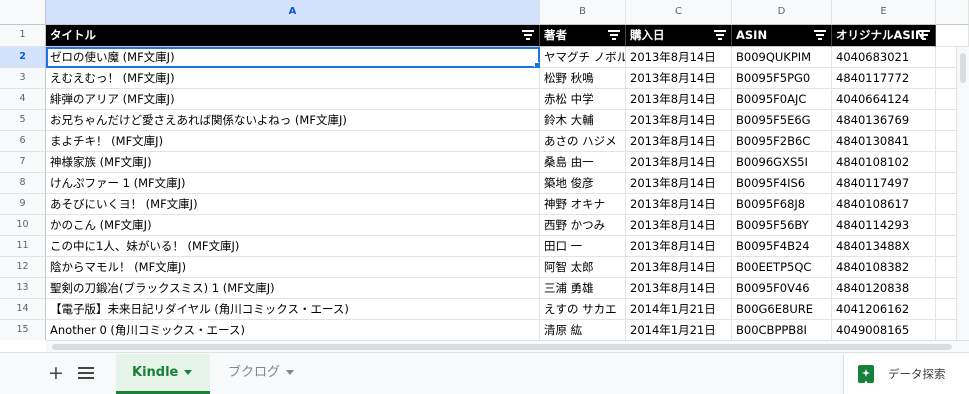 Image resolution: width=969 pixels, height=394 pixels. What do you see at coordinates (884, 162) in the screenshot?
I see `cell-original-asin: 4840108102` at bounding box center [884, 162].